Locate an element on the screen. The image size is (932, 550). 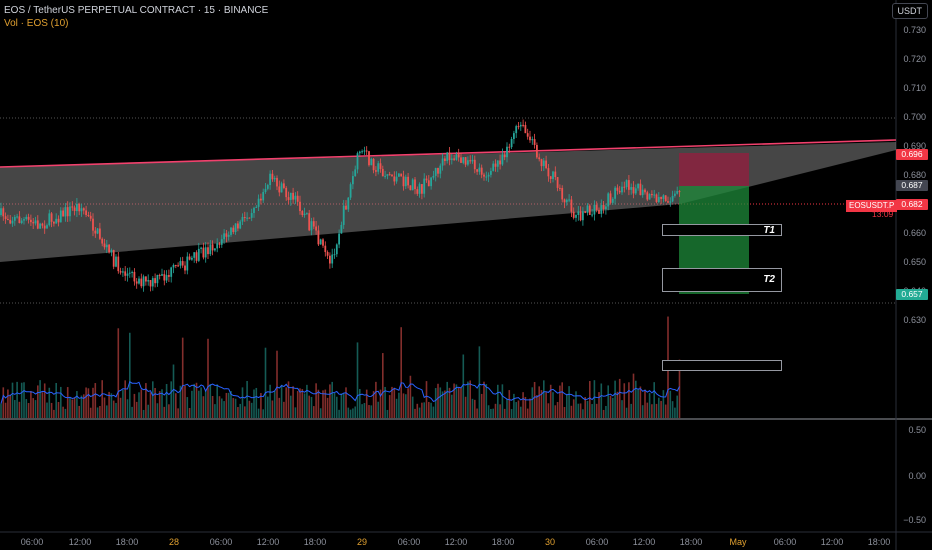
price-axis-label: 0.680 is located at coordinates (914, 175).